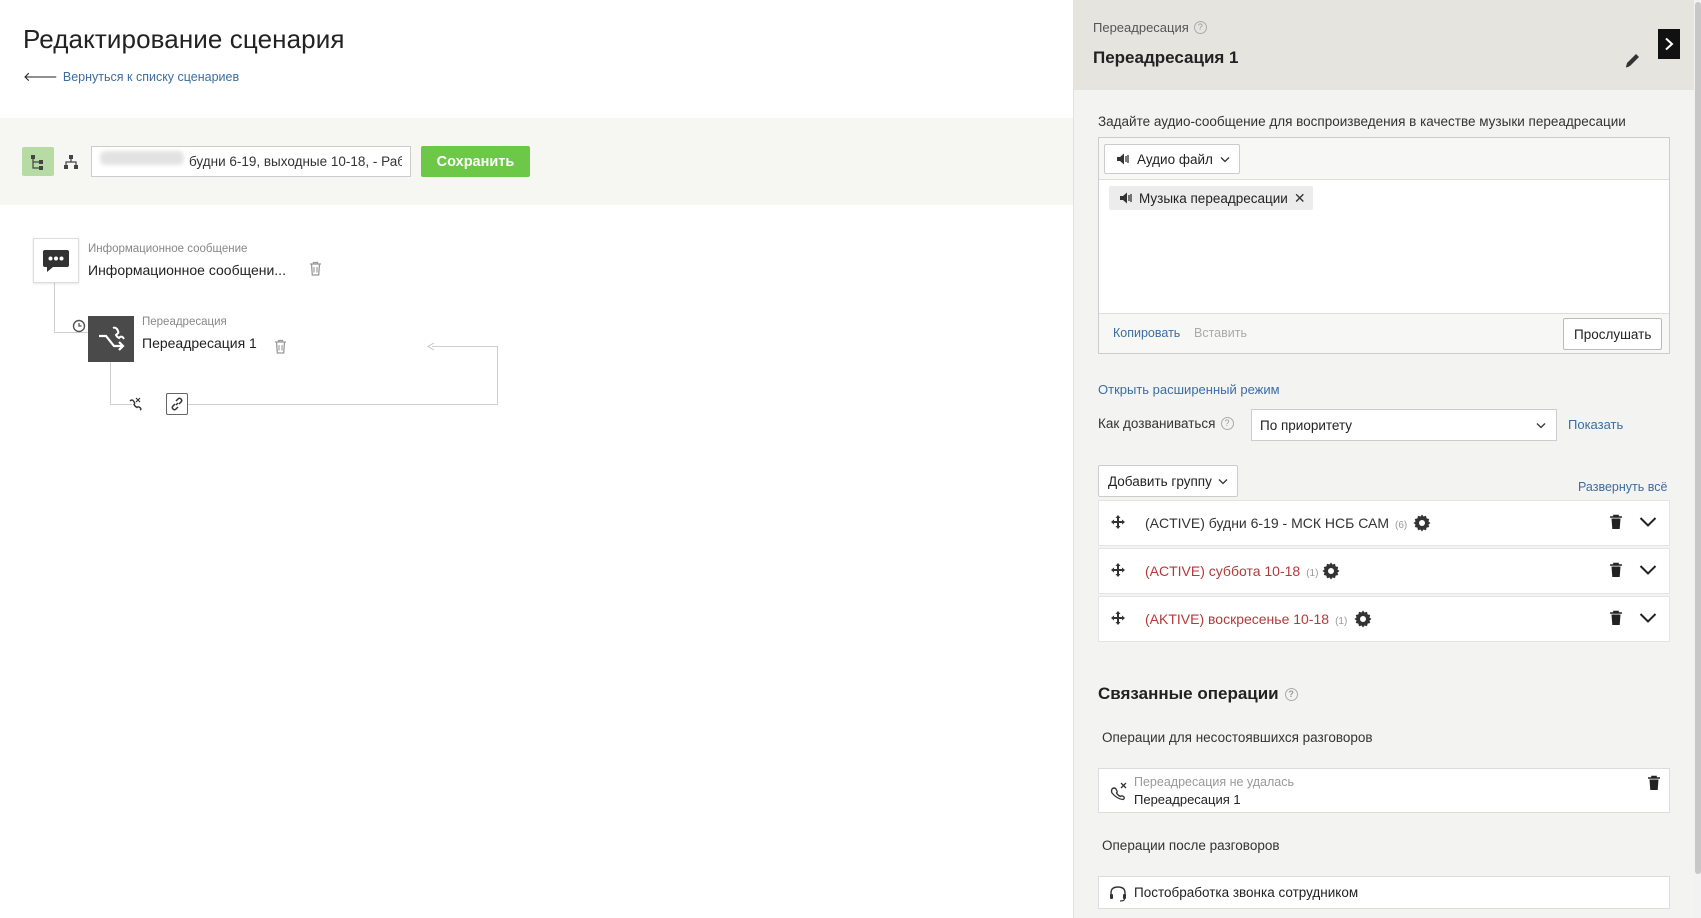 The width and height of the screenshot is (1701, 918). I want to click on chevron-right-icon, so click(1669, 44).